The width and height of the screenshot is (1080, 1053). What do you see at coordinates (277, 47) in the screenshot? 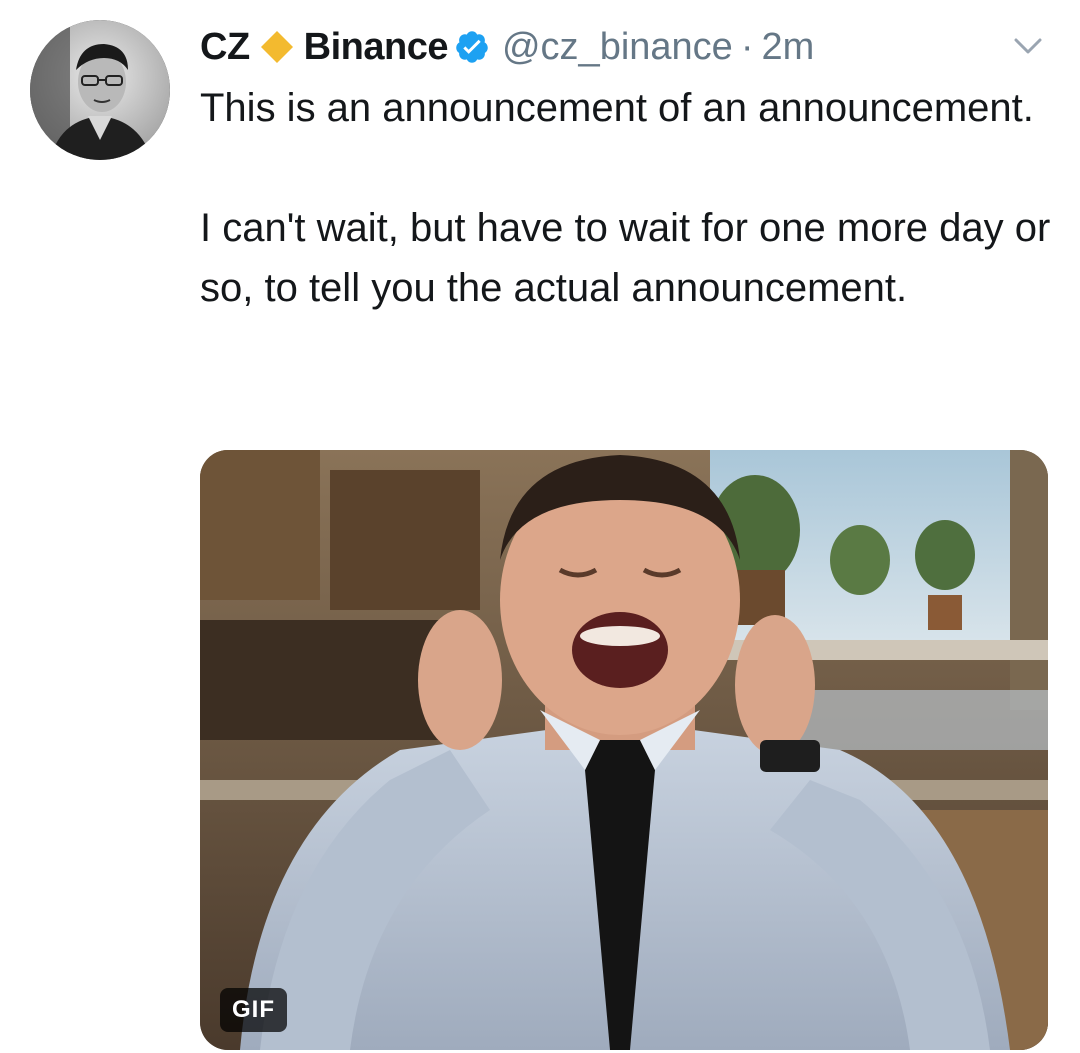
I see `binance-diamond-icon` at bounding box center [277, 47].